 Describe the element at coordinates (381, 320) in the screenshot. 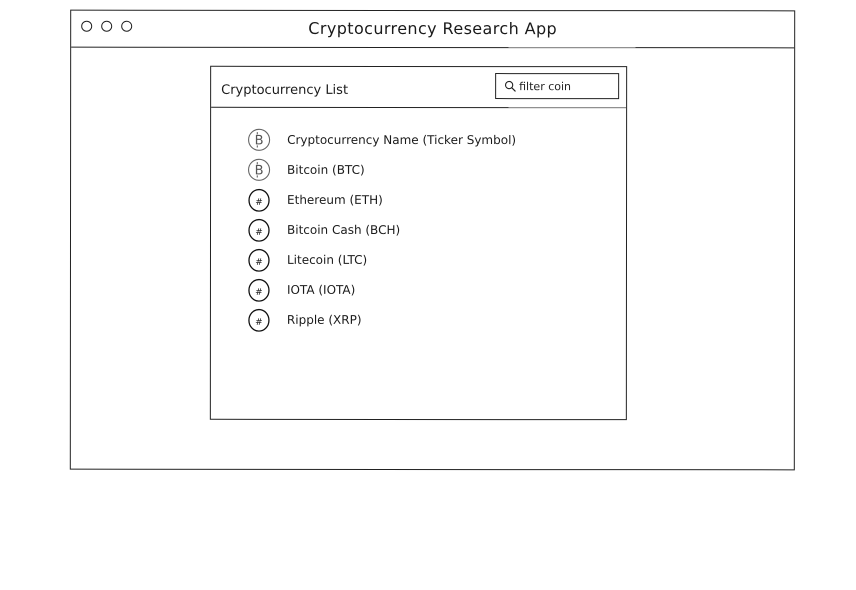

I see `list-item-ripple: # Ripple (XRP)` at that location.